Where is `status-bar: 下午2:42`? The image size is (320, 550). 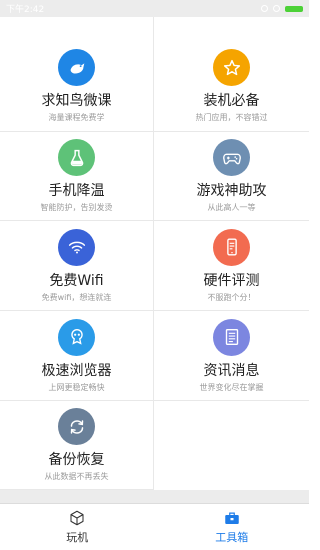 status-bar: 下午2:42 is located at coordinates (154, 8).